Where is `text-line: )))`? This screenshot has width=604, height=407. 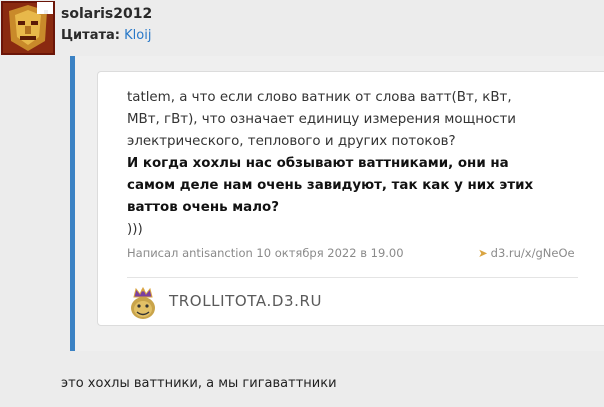
text-line: ))) is located at coordinates (135, 229).